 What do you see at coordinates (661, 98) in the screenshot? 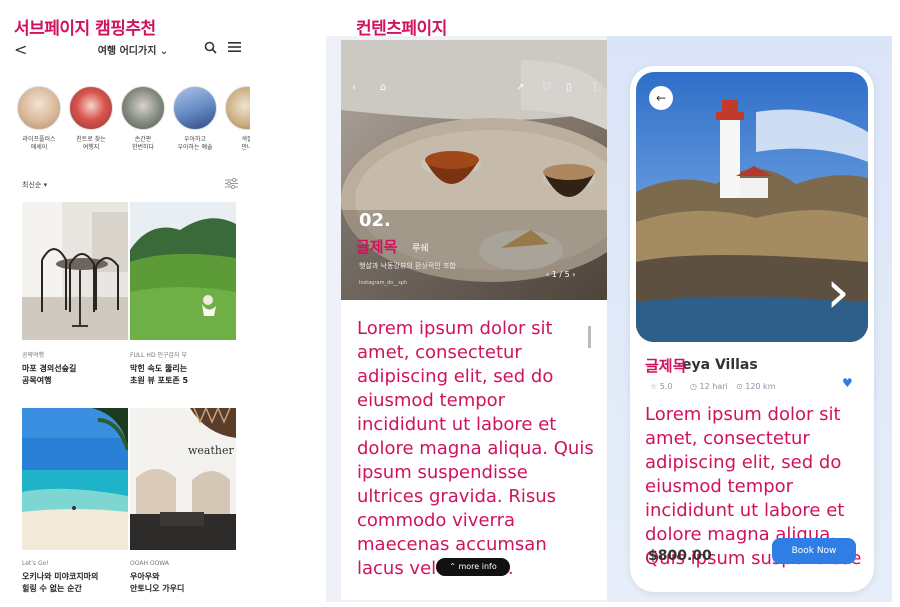
I see `back-button: ←` at bounding box center [661, 98].